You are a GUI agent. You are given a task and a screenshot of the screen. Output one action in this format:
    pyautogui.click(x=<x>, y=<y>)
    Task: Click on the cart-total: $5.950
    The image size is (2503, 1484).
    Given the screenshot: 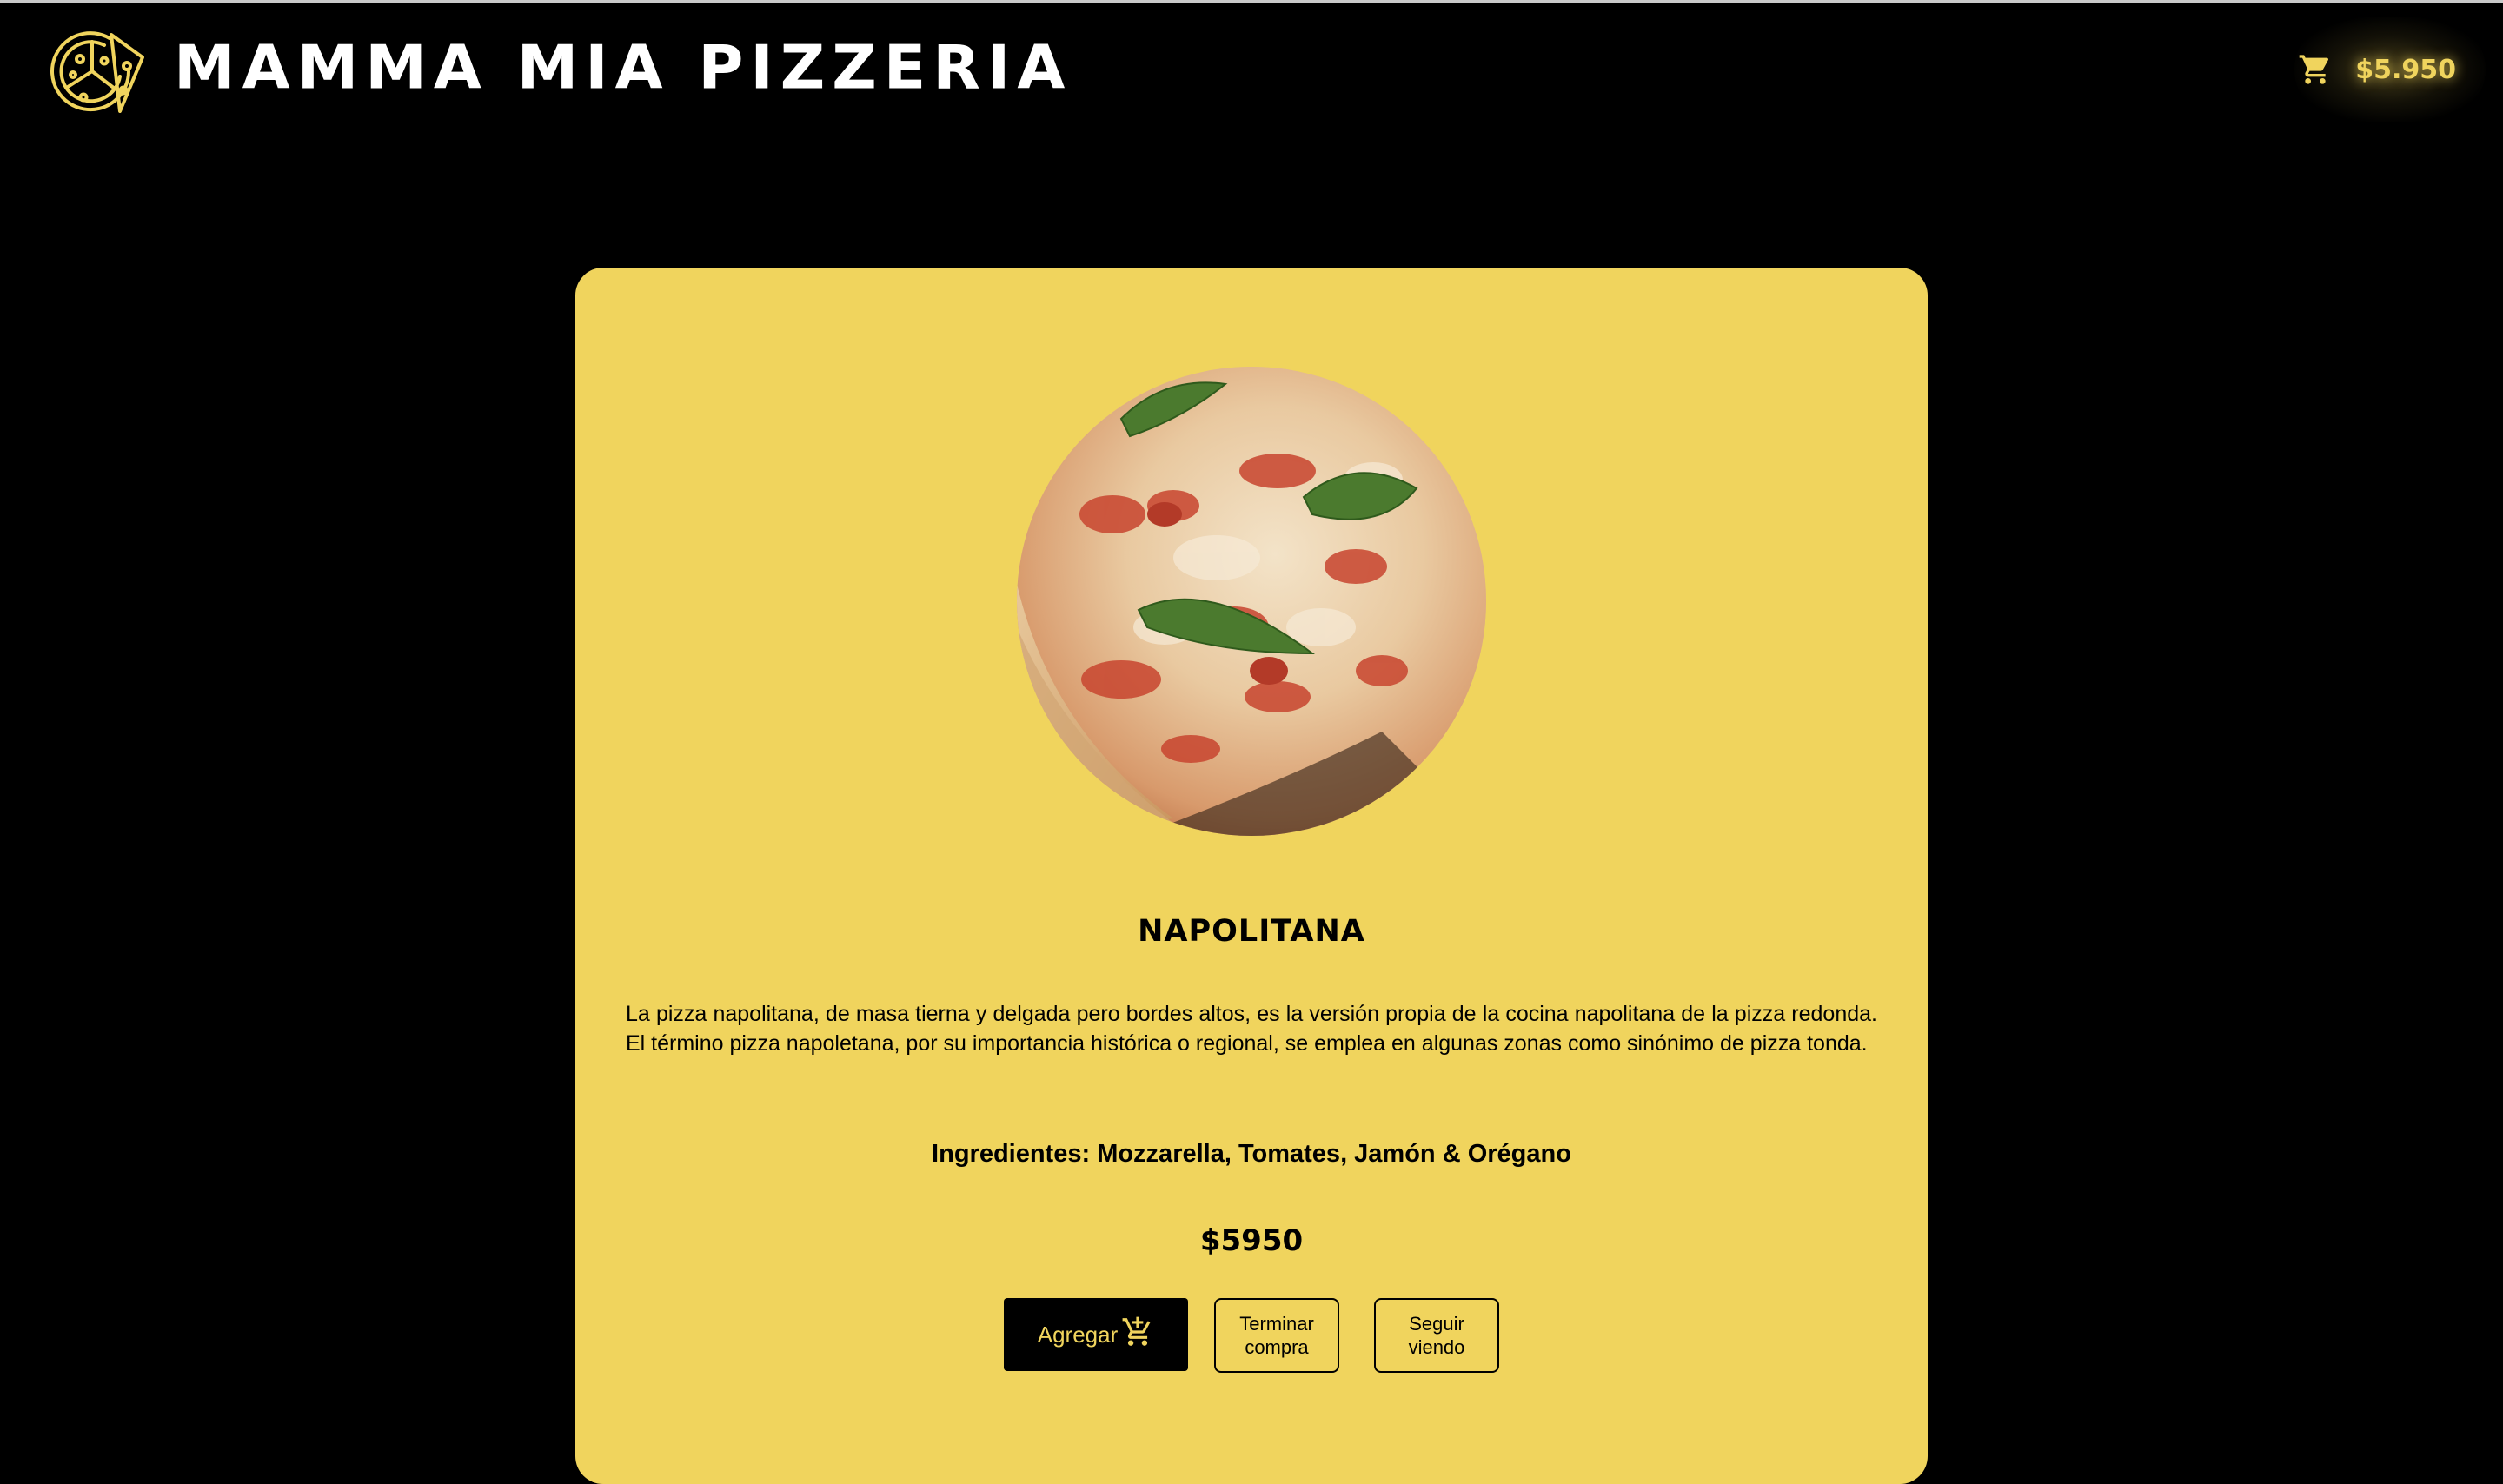 What is the action you would take?
    pyautogui.click(x=2405, y=69)
    